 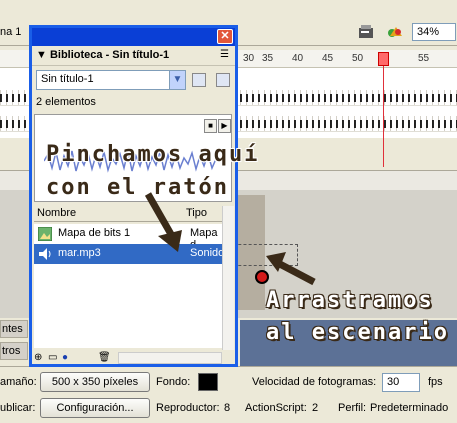 I want to click on library-header: ▼ Biblioteca - Sin título-1, so click(x=133, y=56).